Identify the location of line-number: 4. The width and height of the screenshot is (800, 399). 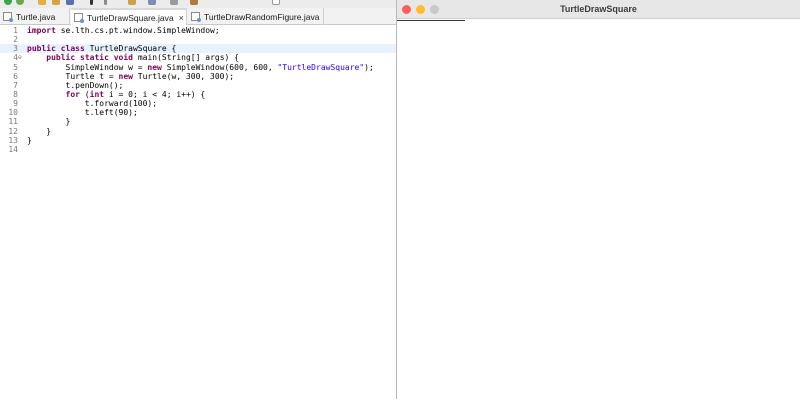
(15, 58).